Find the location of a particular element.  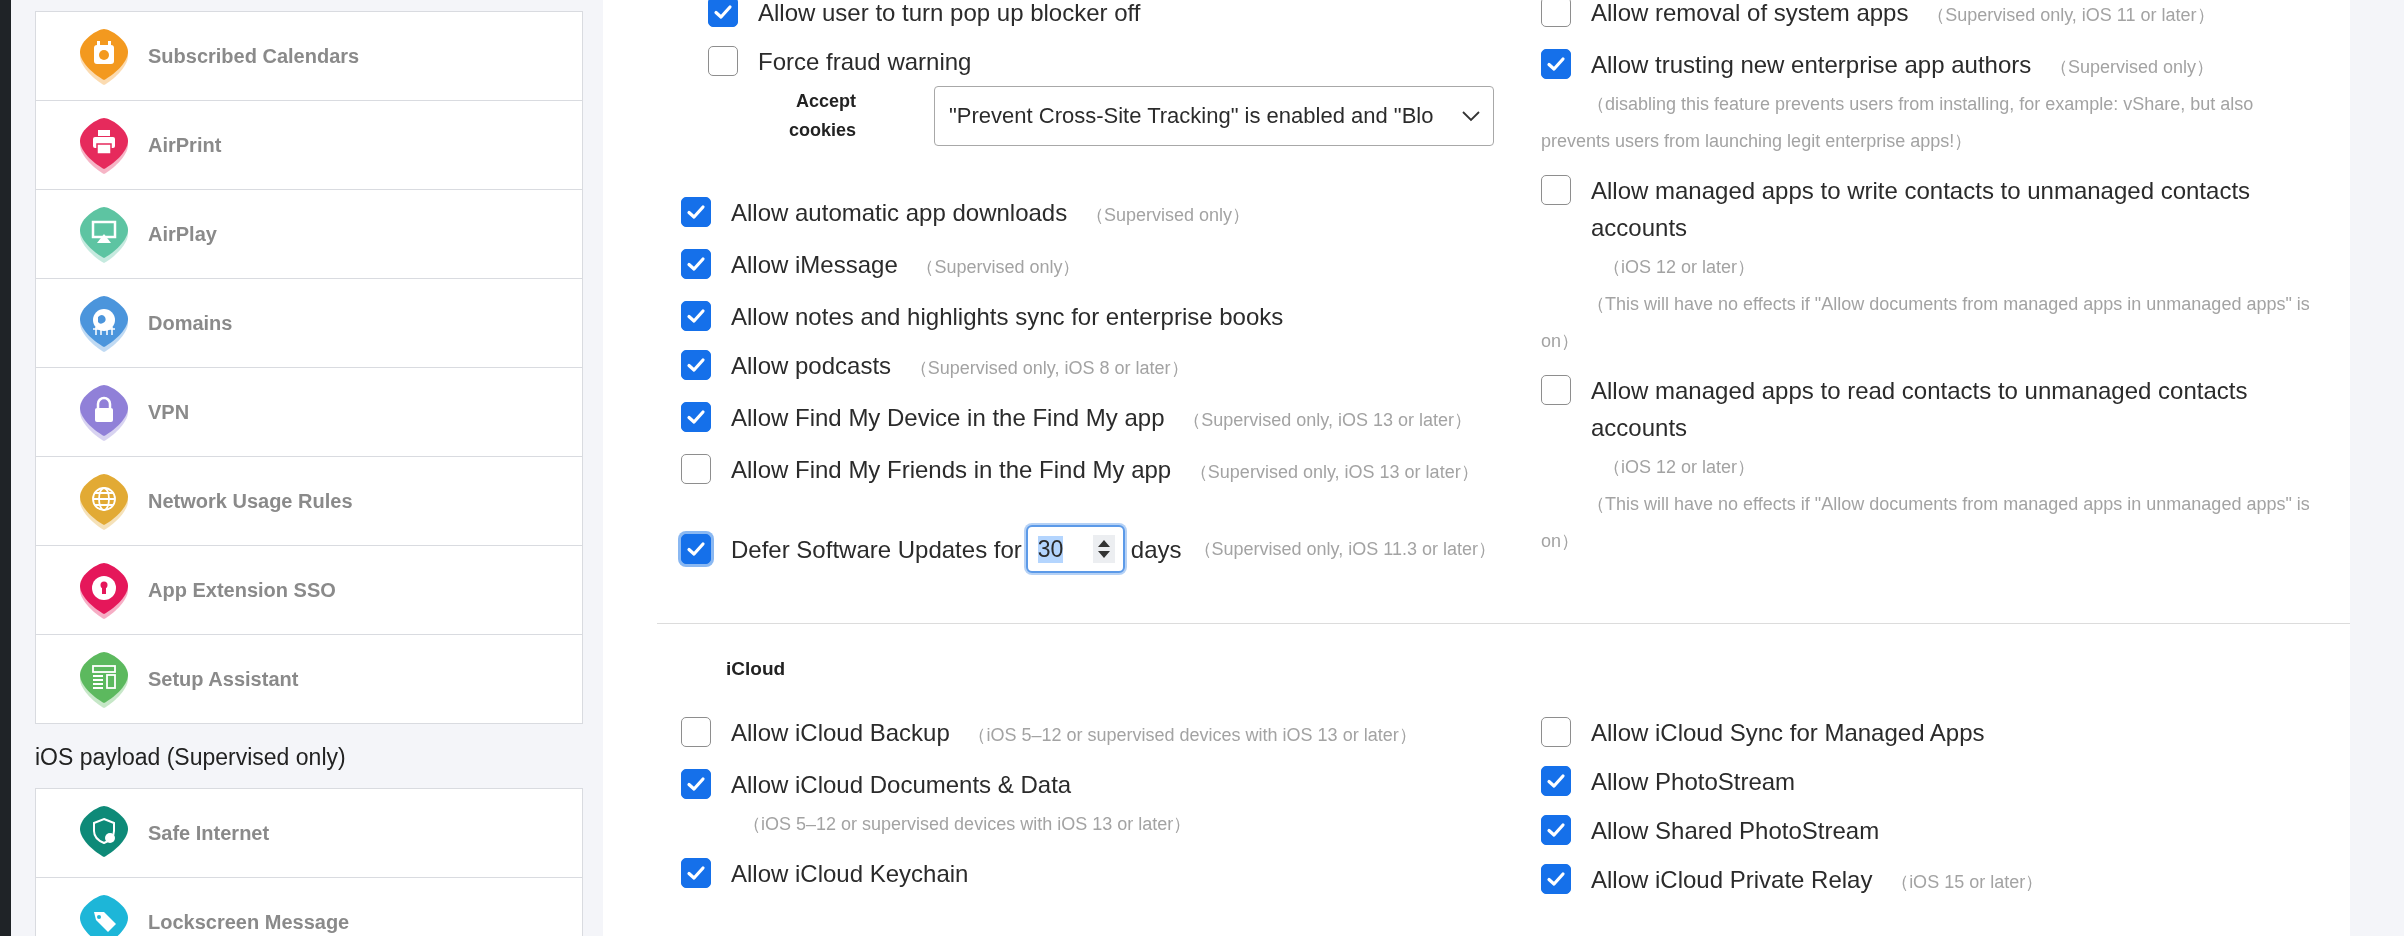

sidebar-item: App Extension SSO is located at coordinates (309, 589).